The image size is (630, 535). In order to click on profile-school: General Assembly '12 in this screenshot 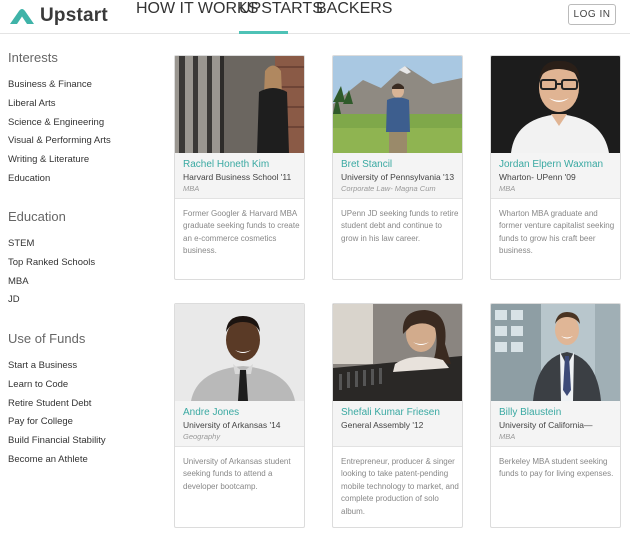, I will do `click(382, 425)`.